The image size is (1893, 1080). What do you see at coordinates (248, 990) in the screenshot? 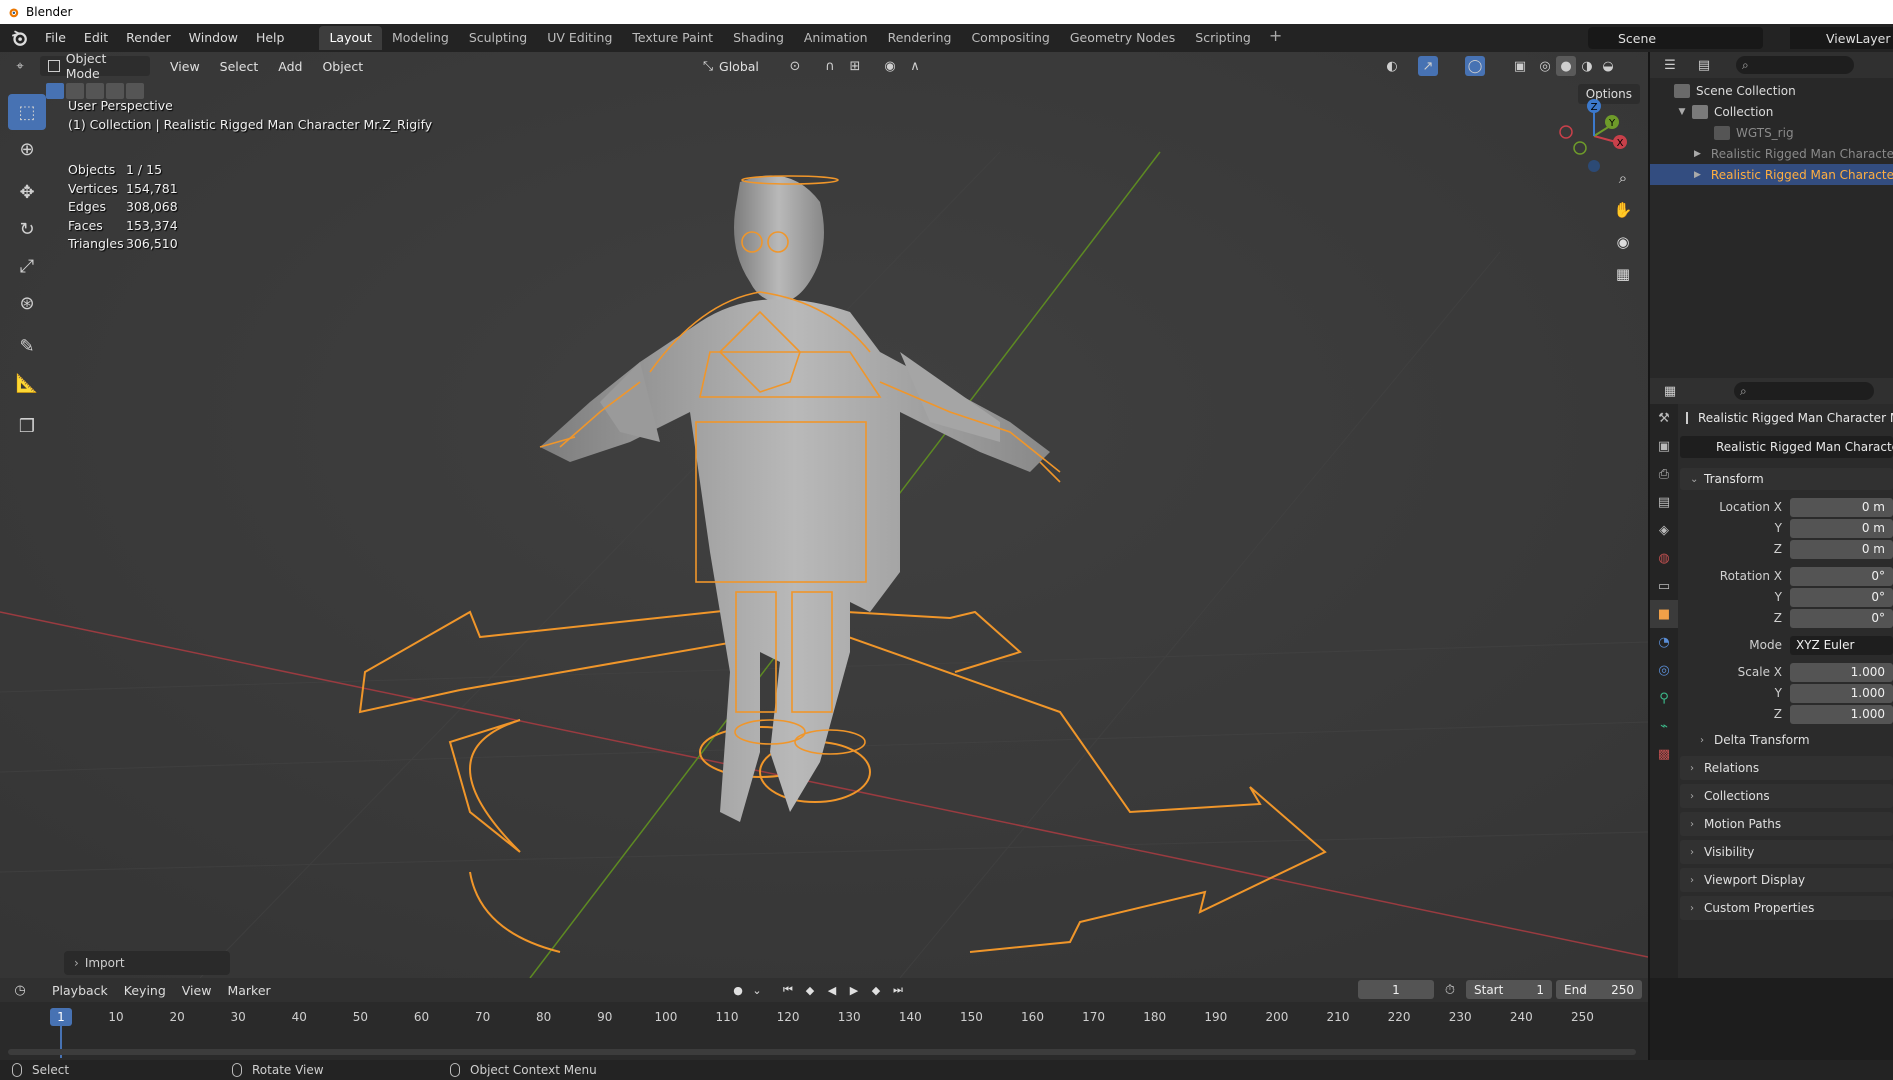
I see `timeline-menu-marker: Marker` at bounding box center [248, 990].